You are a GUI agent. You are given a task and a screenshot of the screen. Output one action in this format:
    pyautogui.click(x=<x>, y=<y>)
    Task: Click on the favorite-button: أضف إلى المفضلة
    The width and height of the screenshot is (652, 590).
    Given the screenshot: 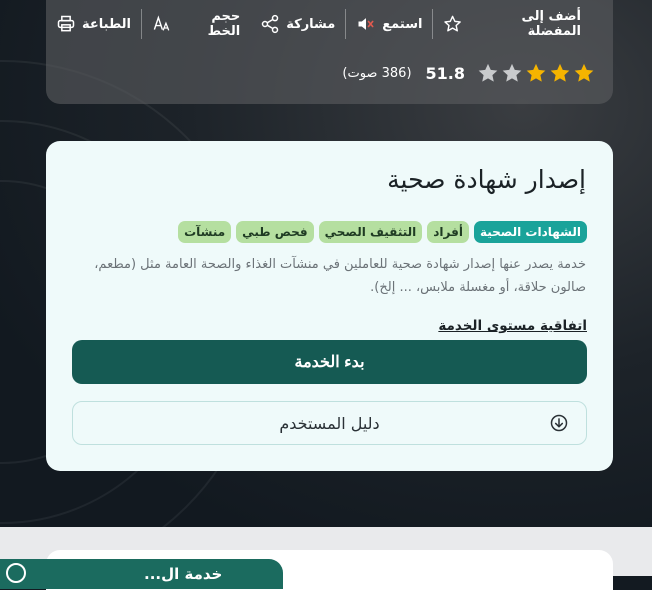 What is the action you would take?
    pyautogui.click(x=512, y=24)
    